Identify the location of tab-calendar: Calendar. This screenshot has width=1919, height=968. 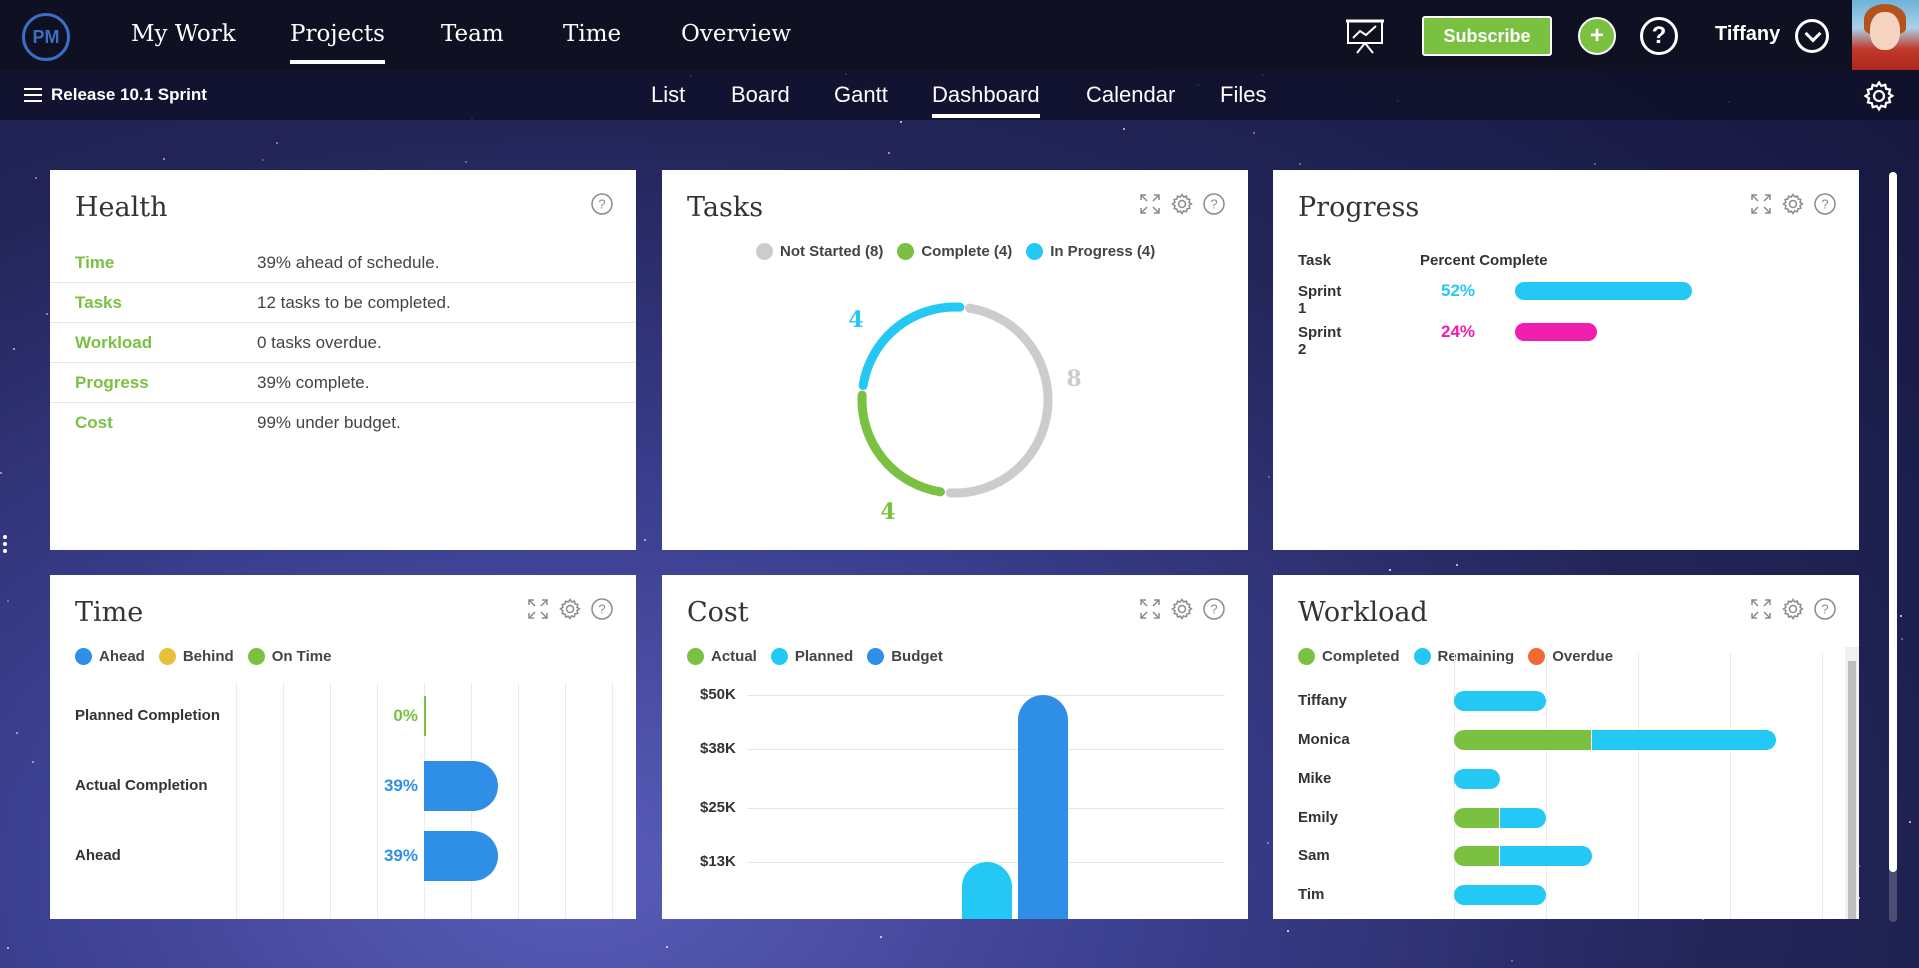
(1130, 95).